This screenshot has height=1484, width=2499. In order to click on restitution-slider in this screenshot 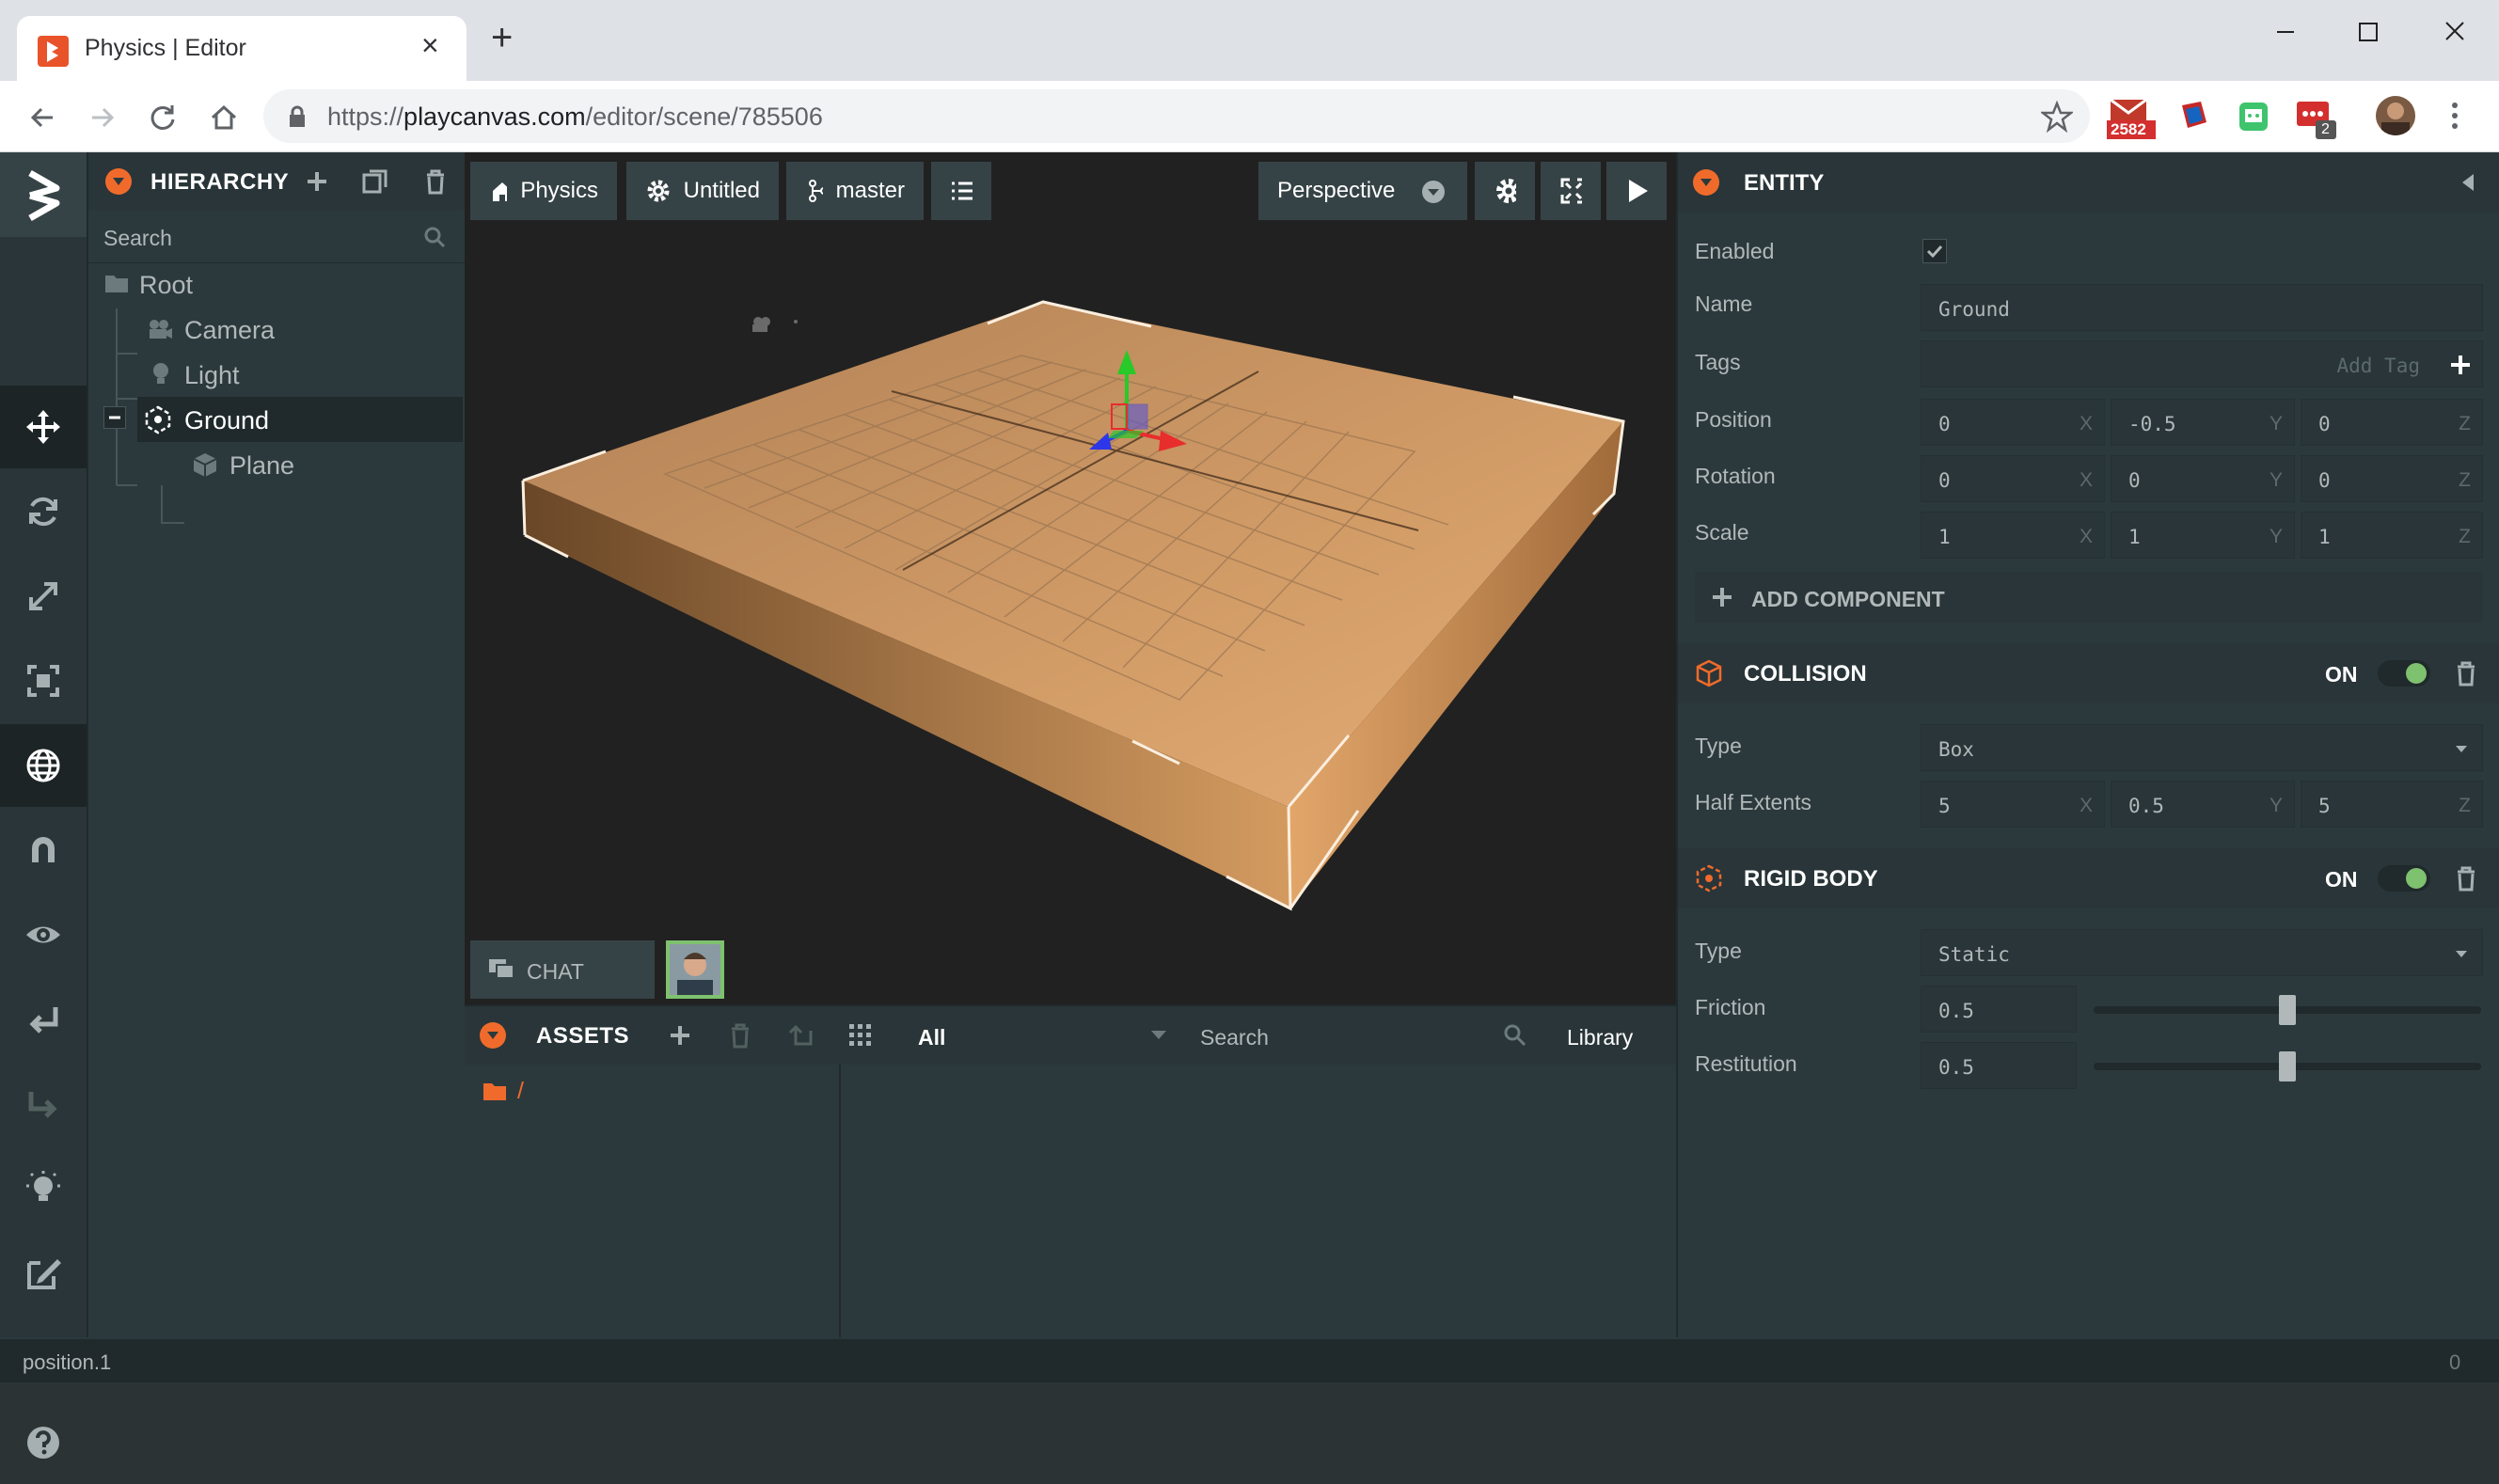, I will do `click(2287, 1066)`.